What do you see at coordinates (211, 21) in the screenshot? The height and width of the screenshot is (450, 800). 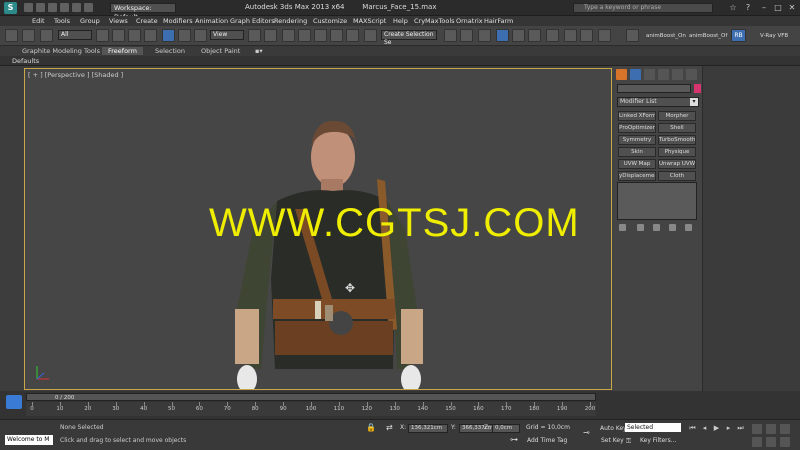 I see `menu-animation: Animation` at bounding box center [211, 21].